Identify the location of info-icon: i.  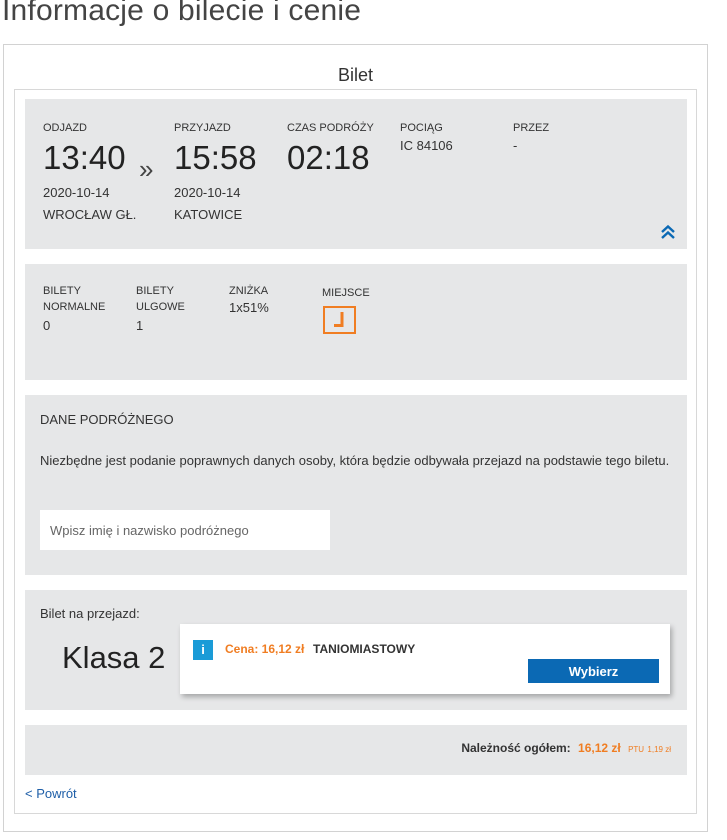
(203, 650).